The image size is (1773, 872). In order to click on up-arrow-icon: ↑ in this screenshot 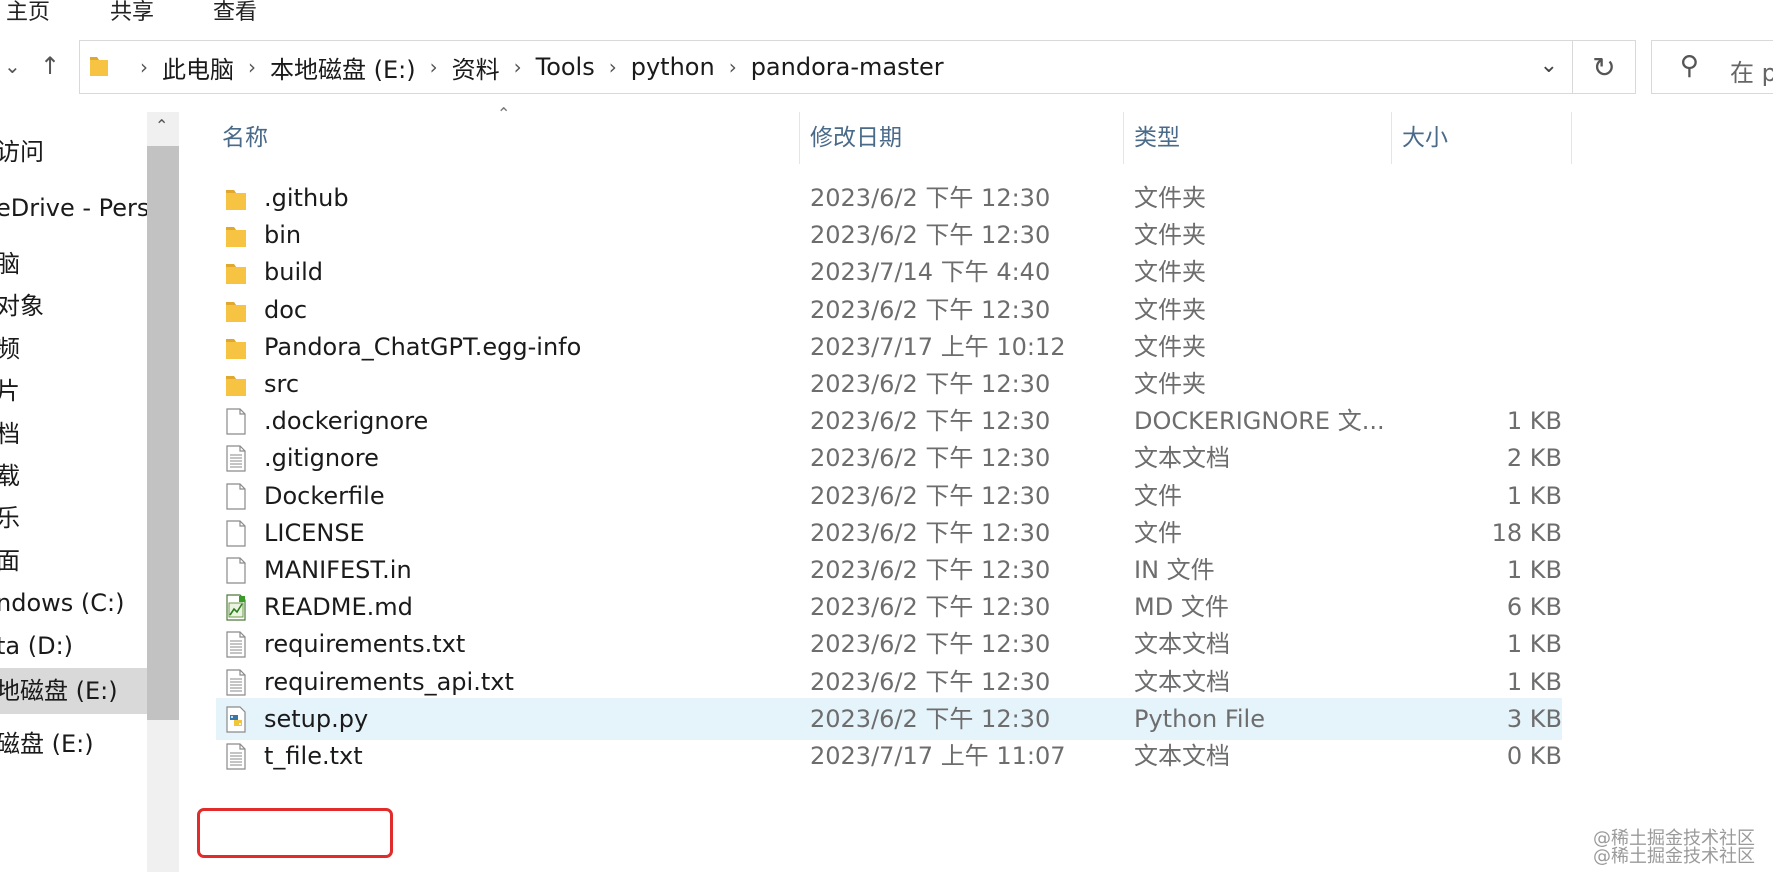, I will do `click(50, 66)`.